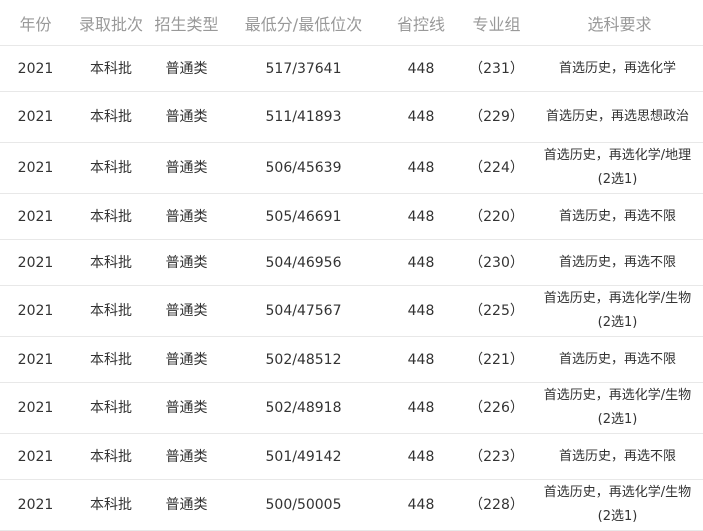 Image resolution: width=703 pixels, height=531 pixels. I want to click on cell-group: （230）, so click(496, 262).